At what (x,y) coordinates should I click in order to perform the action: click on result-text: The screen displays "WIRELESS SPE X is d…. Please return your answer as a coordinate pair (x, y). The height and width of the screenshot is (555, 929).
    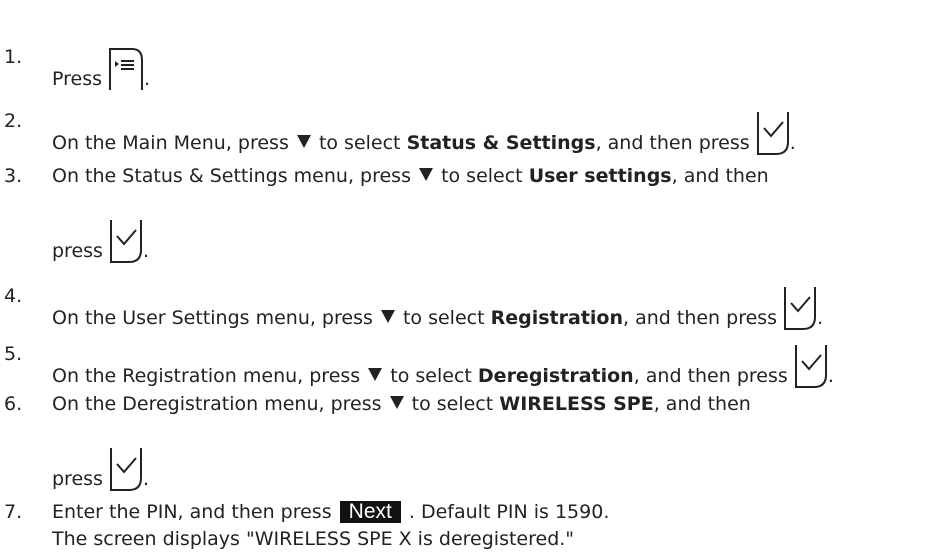
    Looking at the image, I should click on (313, 539).